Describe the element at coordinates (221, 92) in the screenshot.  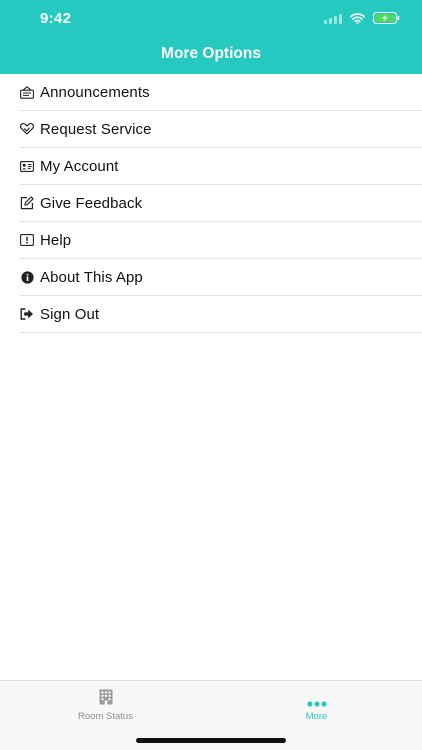
I see `menu-item-announcements: Announcements` at that location.